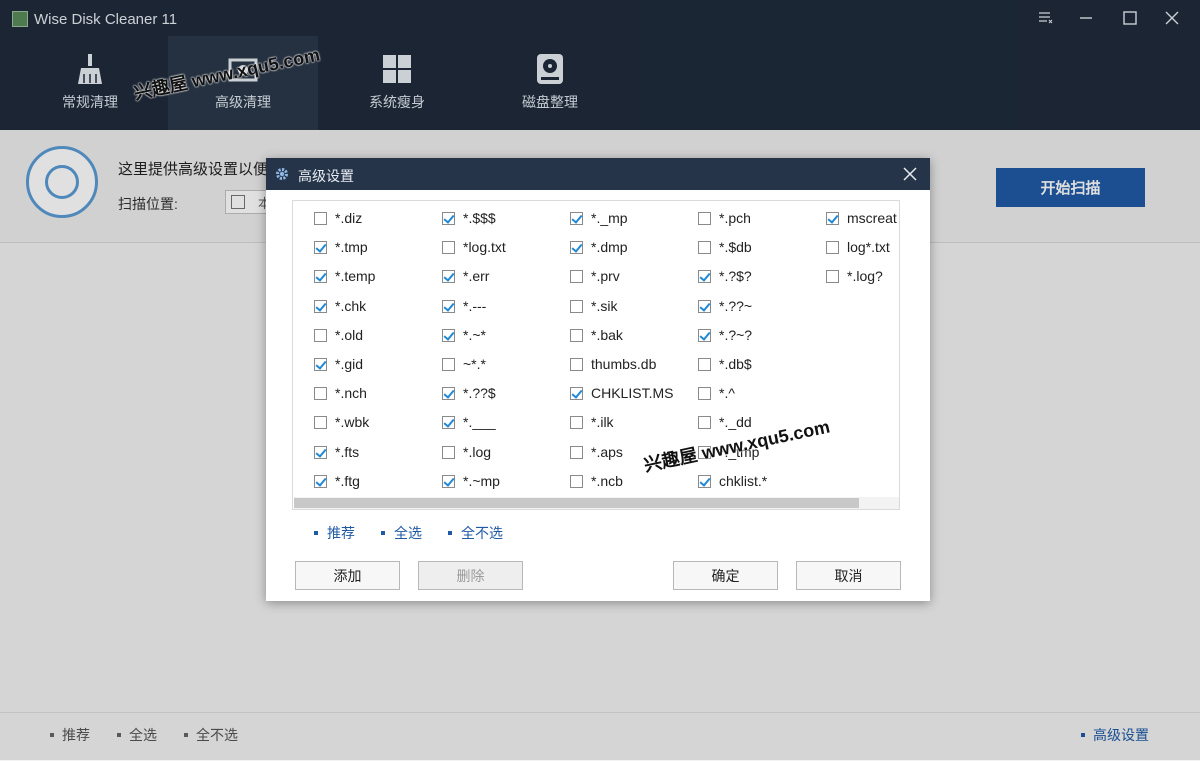 The height and width of the screenshot is (761, 1200). What do you see at coordinates (338, 364) in the screenshot?
I see `extension-checkbox-item: *.gid` at bounding box center [338, 364].